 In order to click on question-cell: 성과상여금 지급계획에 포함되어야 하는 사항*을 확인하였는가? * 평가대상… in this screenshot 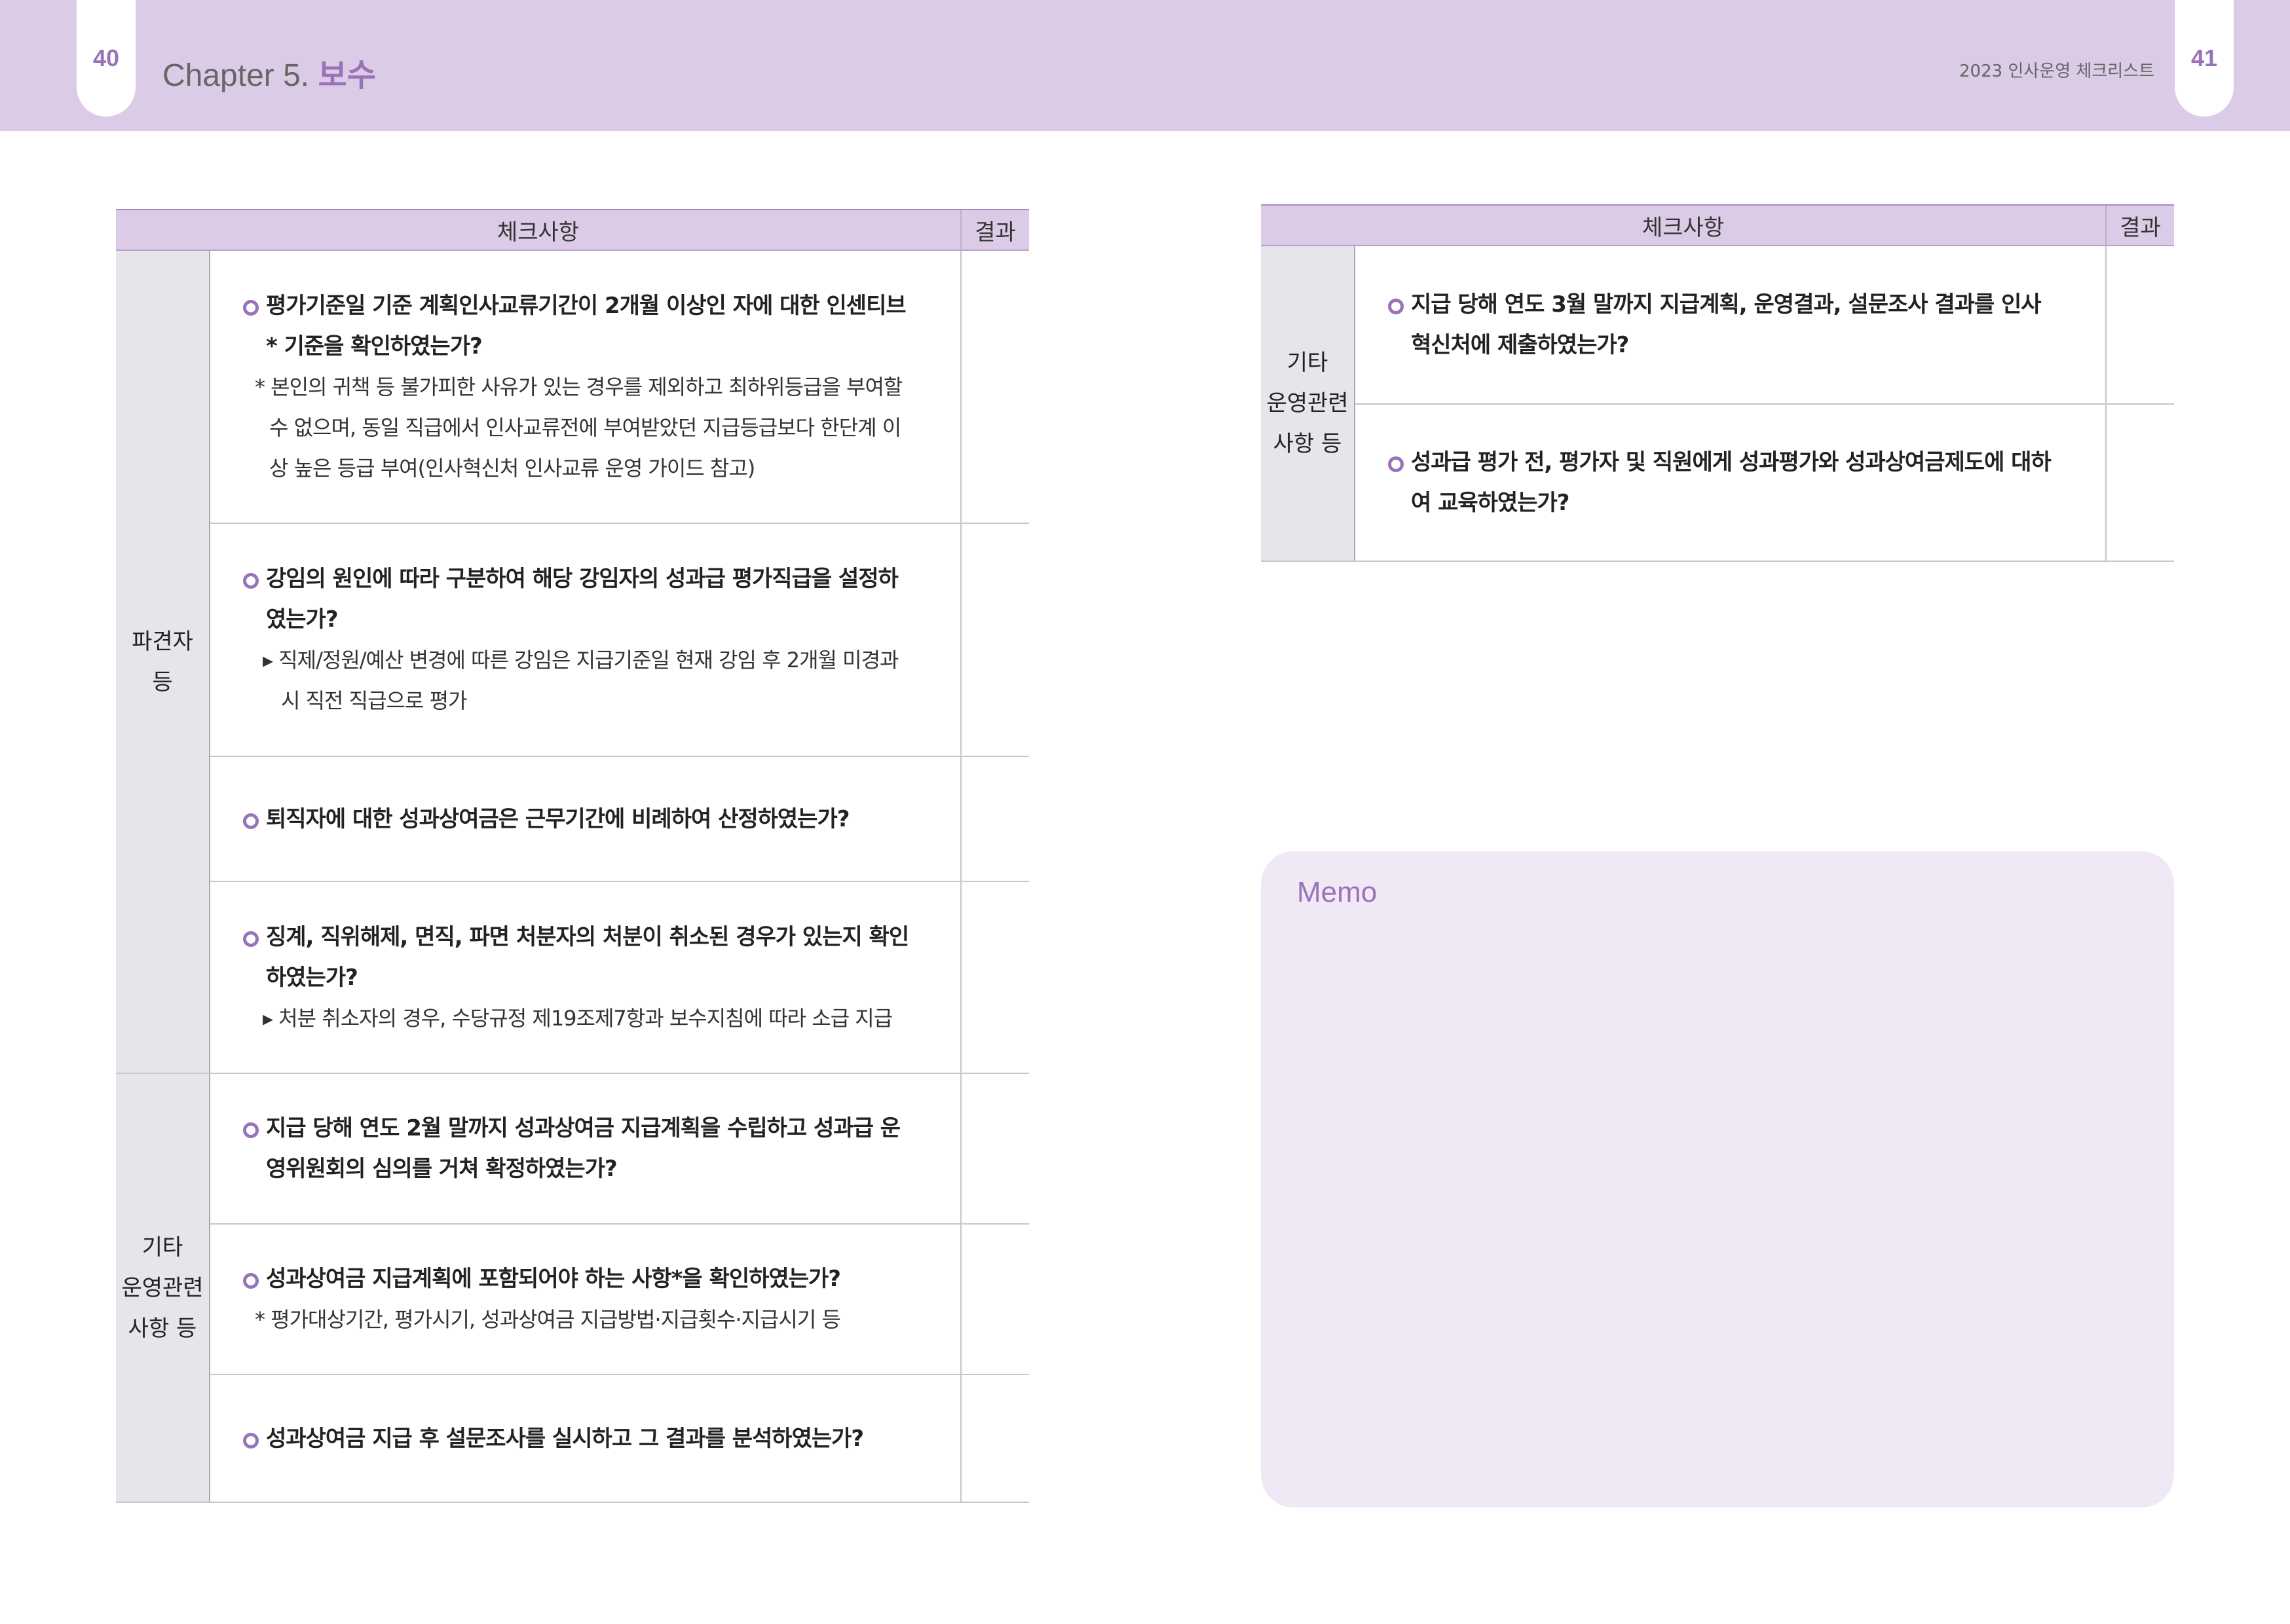, I will do `click(585, 1299)`.